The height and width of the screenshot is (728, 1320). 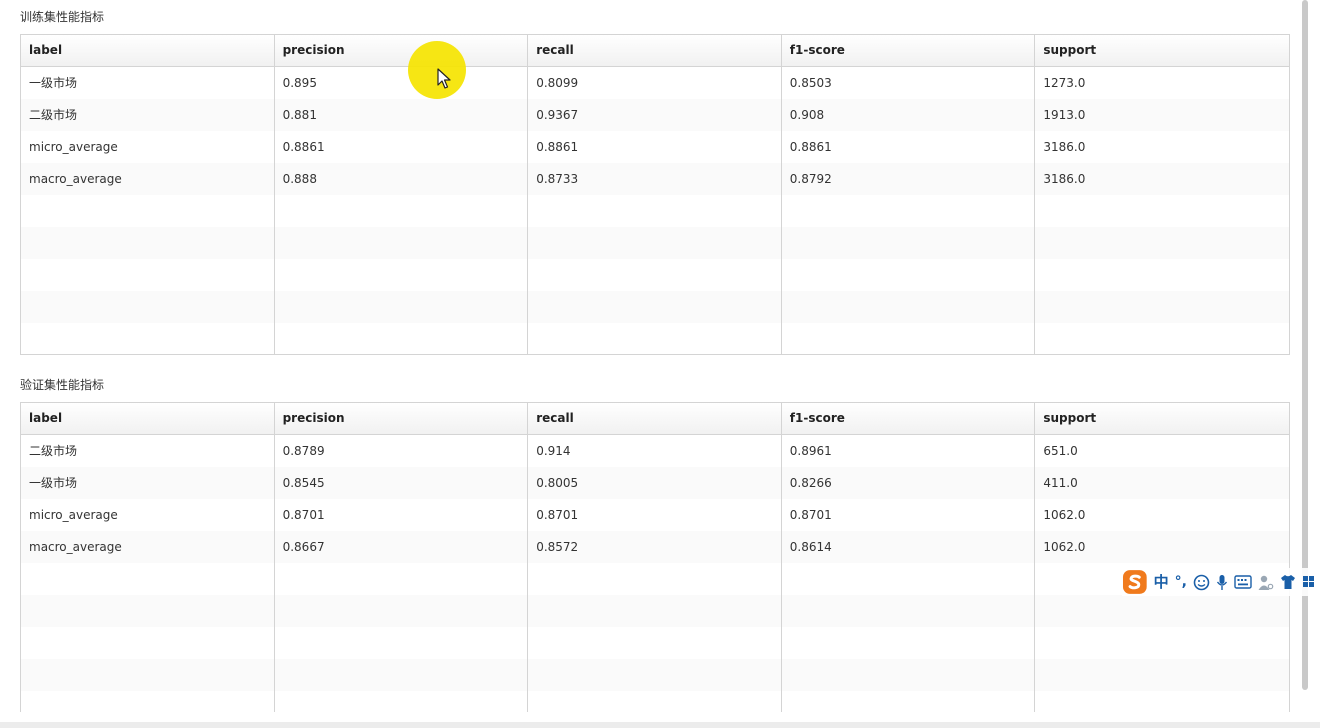 What do you see at coordinates (909, 515) in the screenshot?
I see `cell-f1-score: 0.8701` at bounding box center [909, 515].